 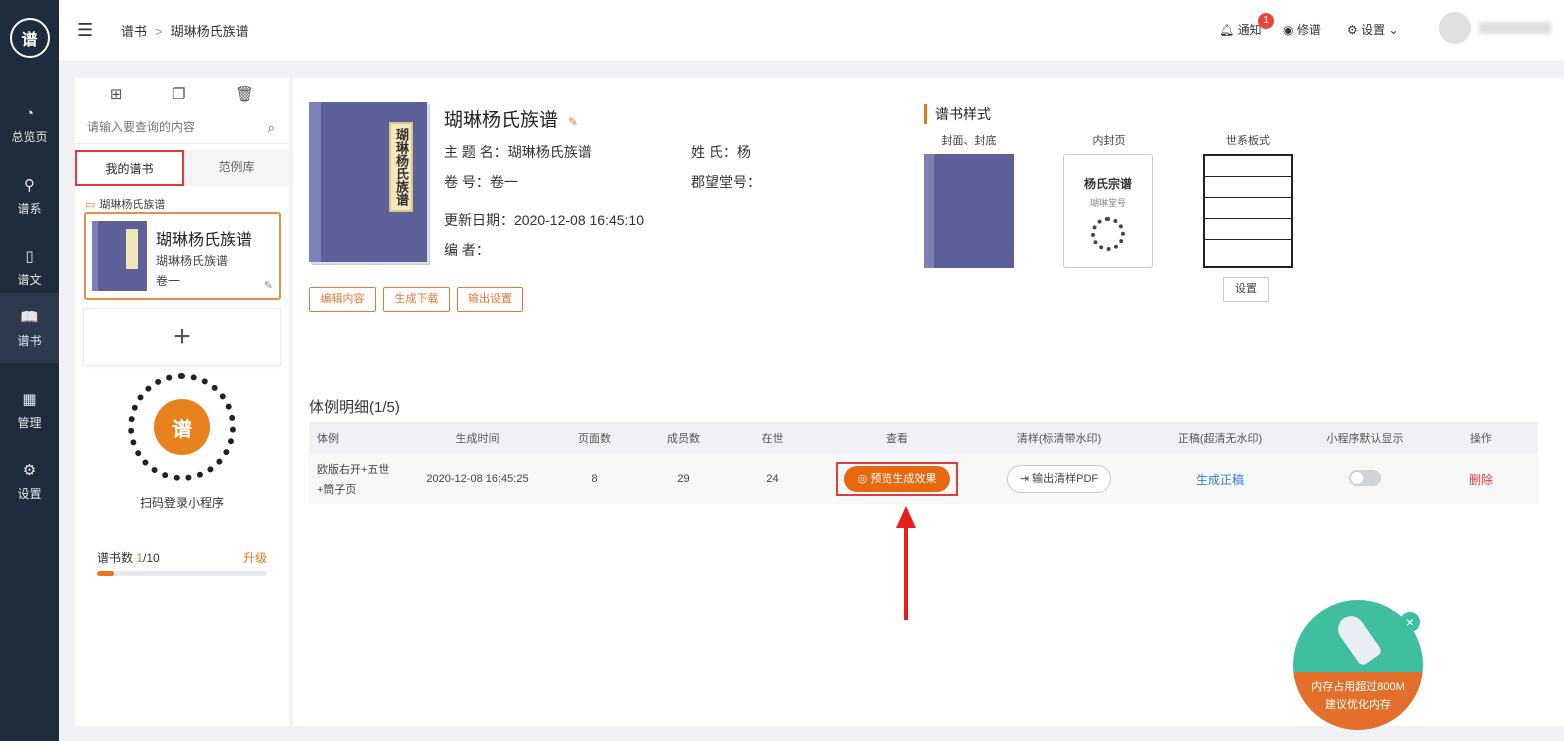 What do you see at coordinates (743, 152) in the screenshot?
I see `field-value: 杨` at bounding box center [743, 152].